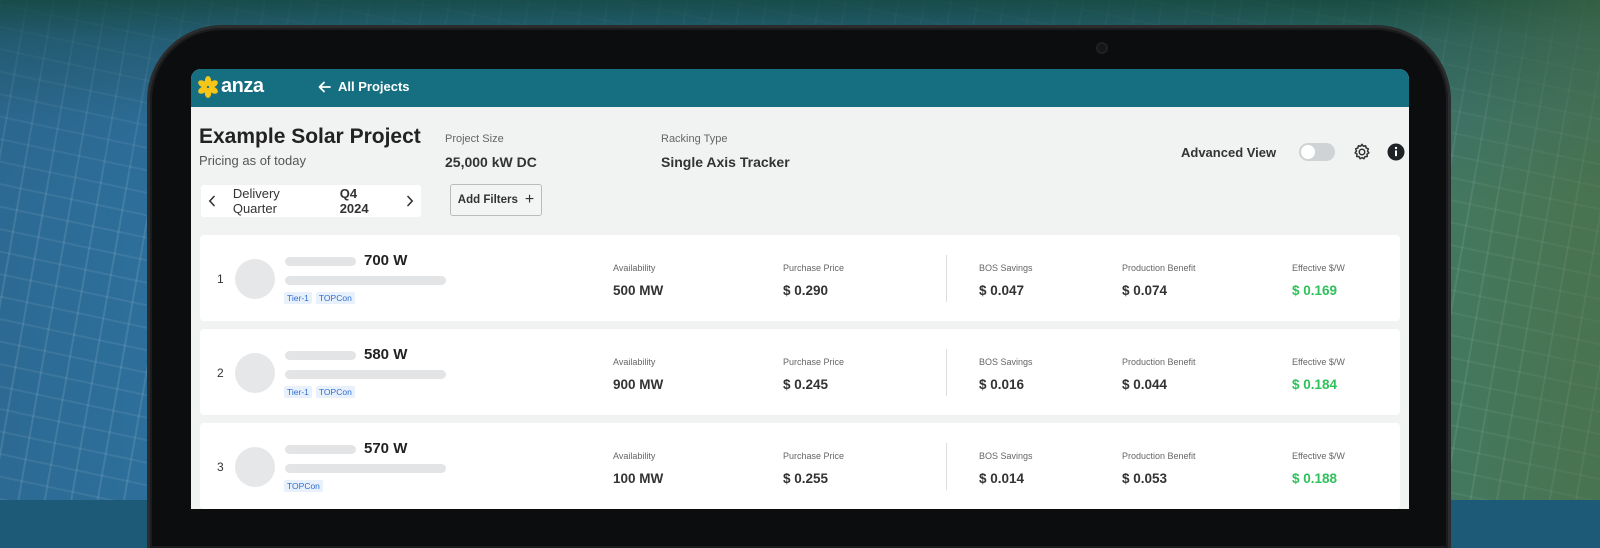 Image resolution: width=1600 pixels, height=548 pixels. What do you see at coordinates (638, 384) in the screenshot?
I see `availability-value: 900 MW` at bounding box center [638, 384].